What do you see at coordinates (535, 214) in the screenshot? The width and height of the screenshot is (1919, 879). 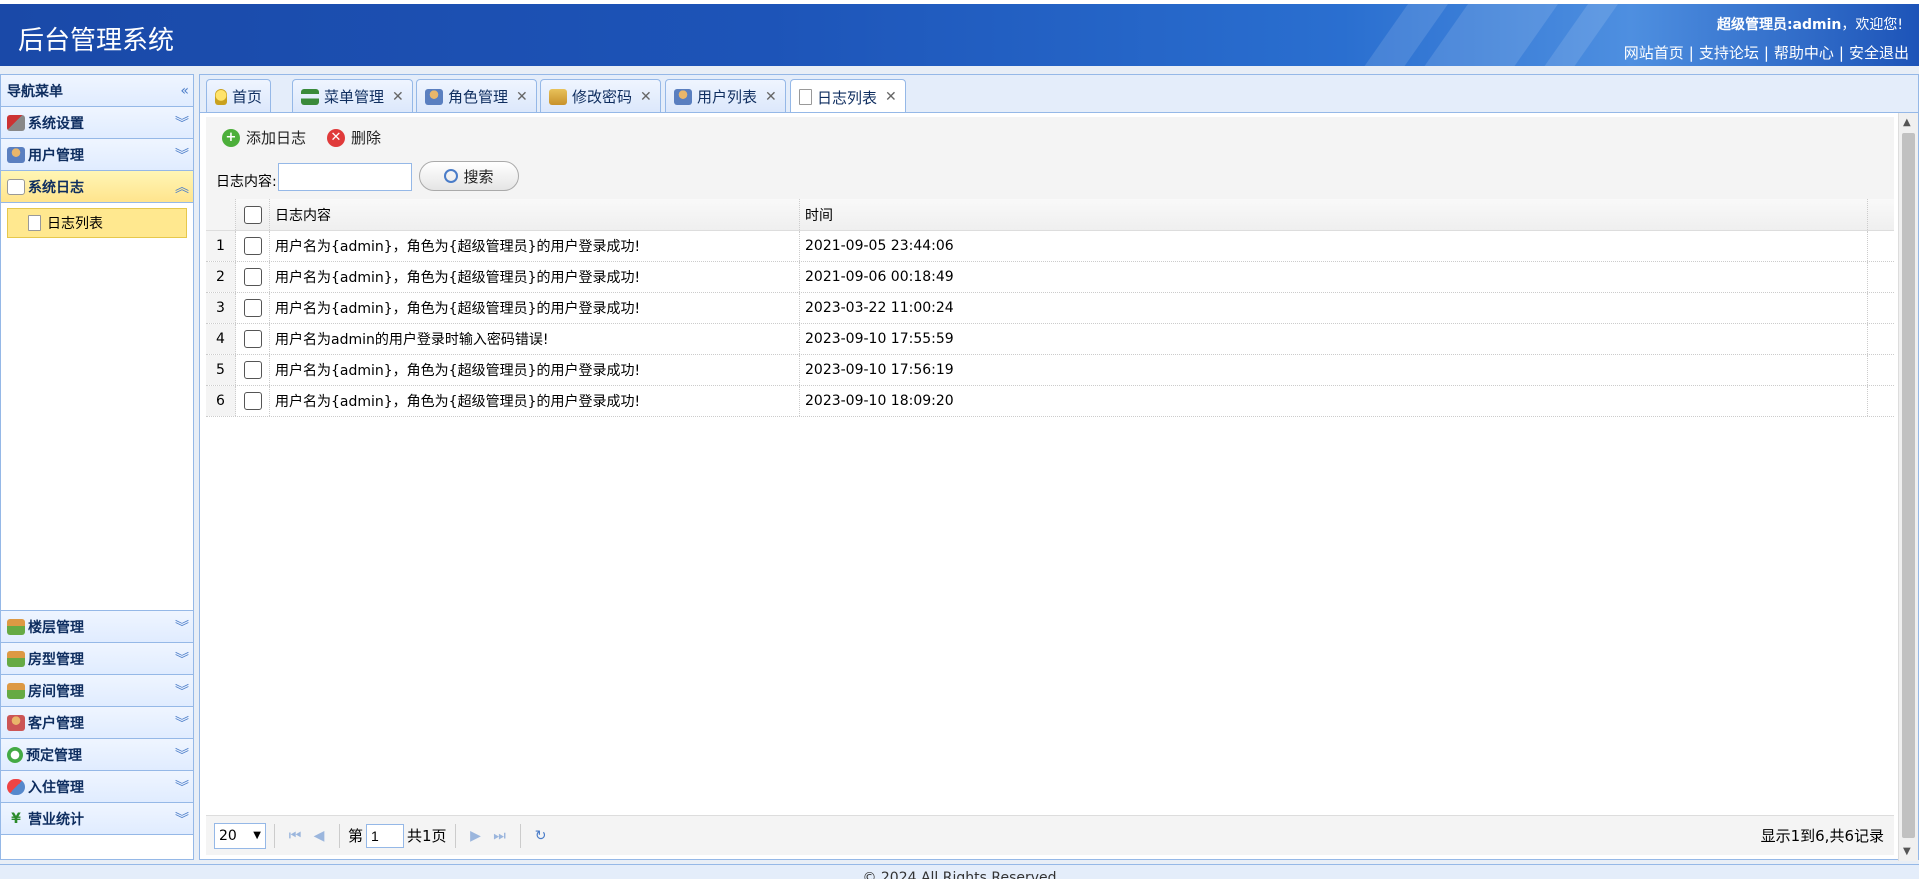 I see `column-header-content: 日志内容` at bounding box center [535, 214].